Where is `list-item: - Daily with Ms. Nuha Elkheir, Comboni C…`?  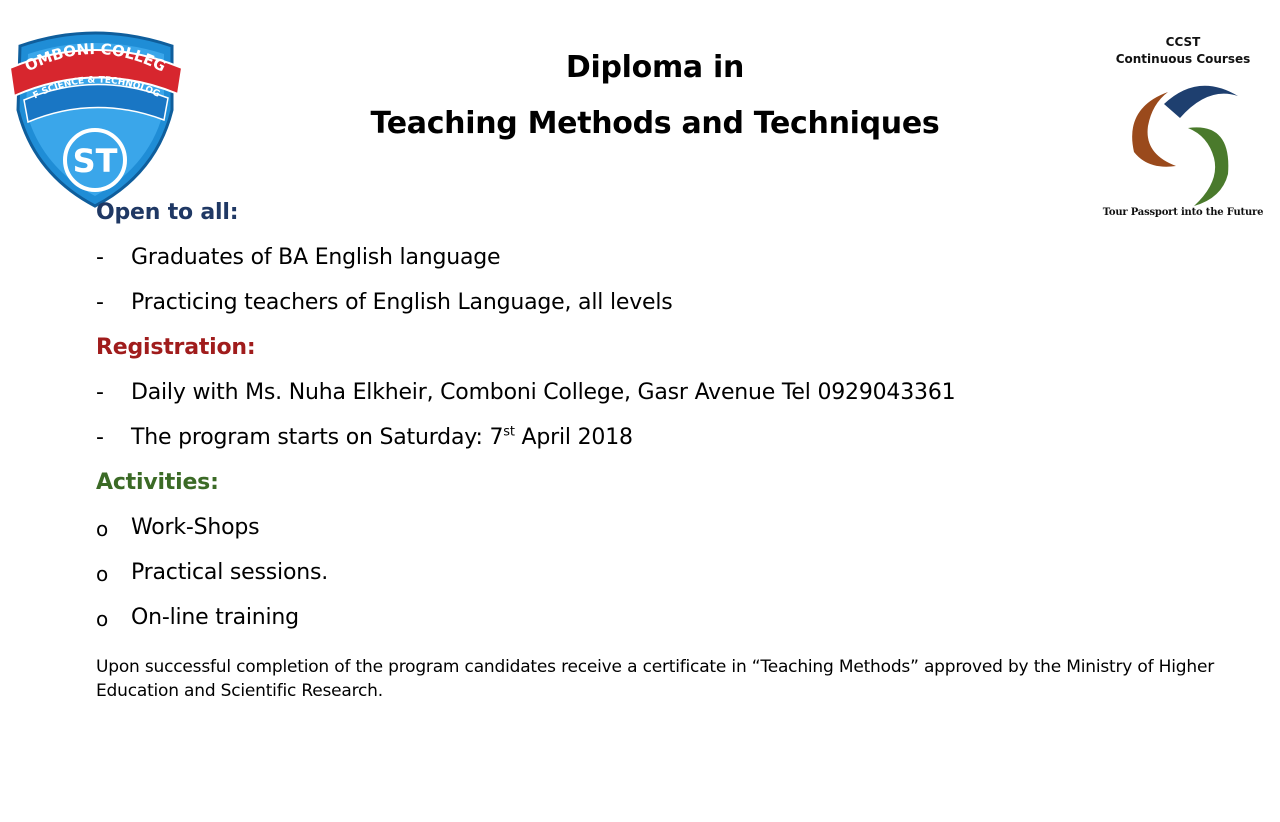 list-item: - Daily with Ms. Nuha Elkheir, Comboni C… is located at coordinates (656, 400).